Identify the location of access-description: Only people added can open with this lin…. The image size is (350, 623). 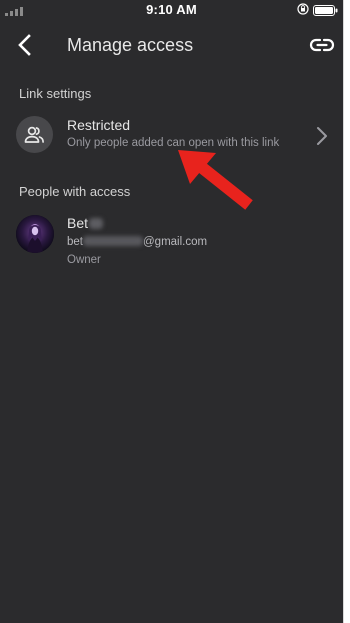
(173, 143).